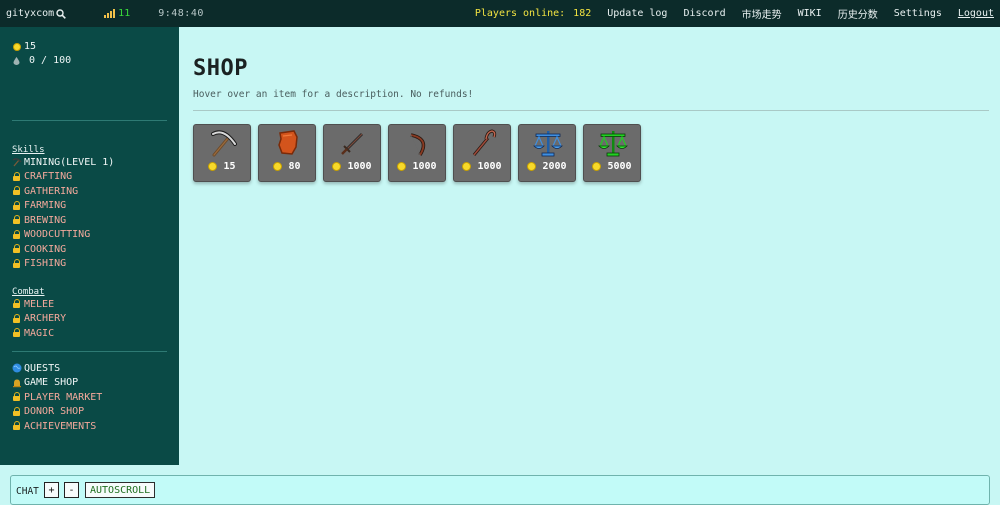 Image resolution: width=1000 pixels, height=505 pixels. I want to click on shop-item-sword: 1000, so click(352, 153).